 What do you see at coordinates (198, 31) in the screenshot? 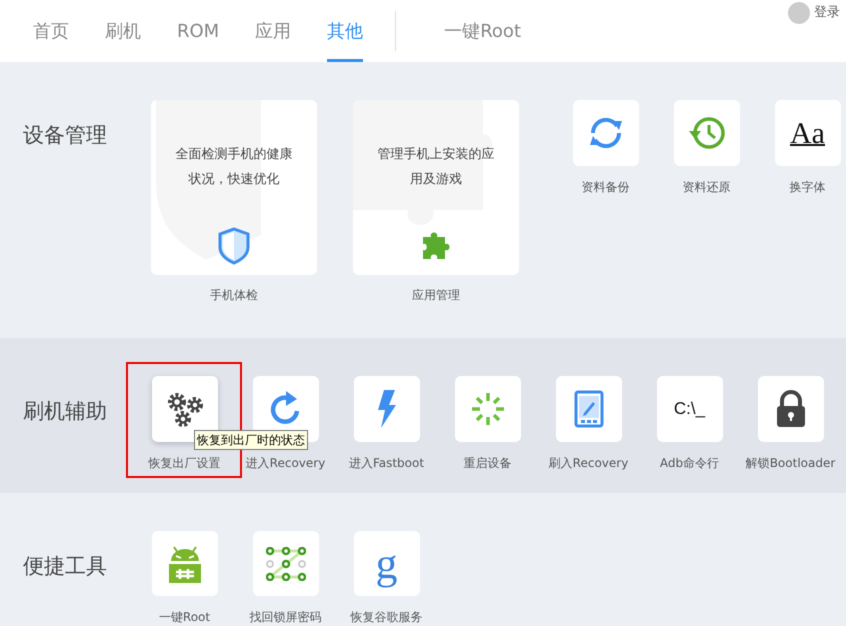
I see `nav-tab: ROM` at bounding box center [198, 31].